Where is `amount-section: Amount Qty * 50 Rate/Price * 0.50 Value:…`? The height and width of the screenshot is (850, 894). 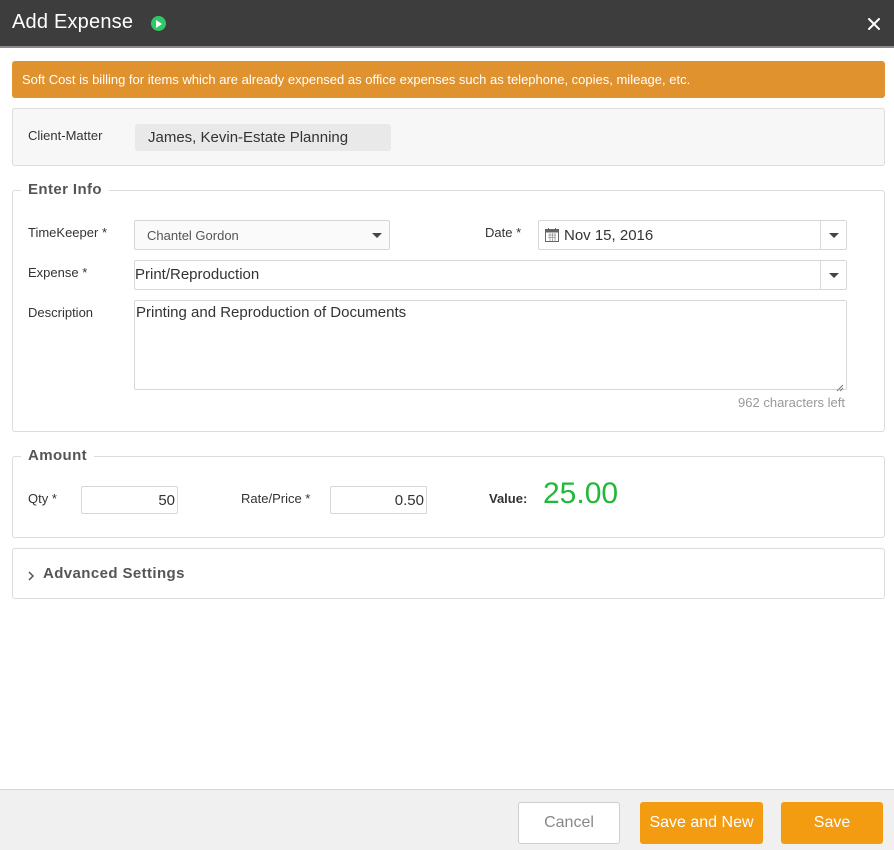 amount-section: Amount Qty * 50 Rate/Price * 0.50 Value:… is located at coordinates (448, 492).